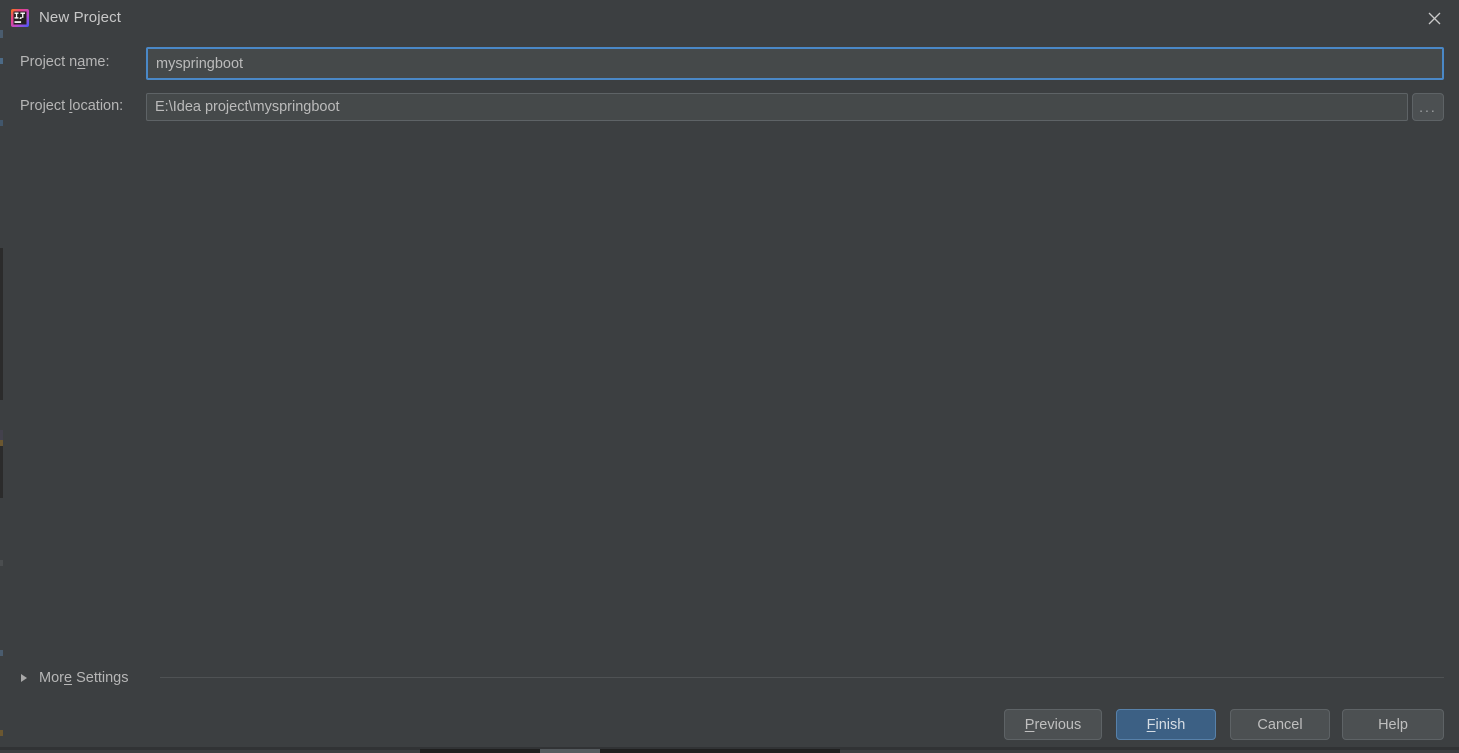 This screenshot has width=1459, height=753. What do you see at coordinates (731, 18) in the screenshot?
I see `dialog-titlebar: New Project` at bounding box center [731, 18].